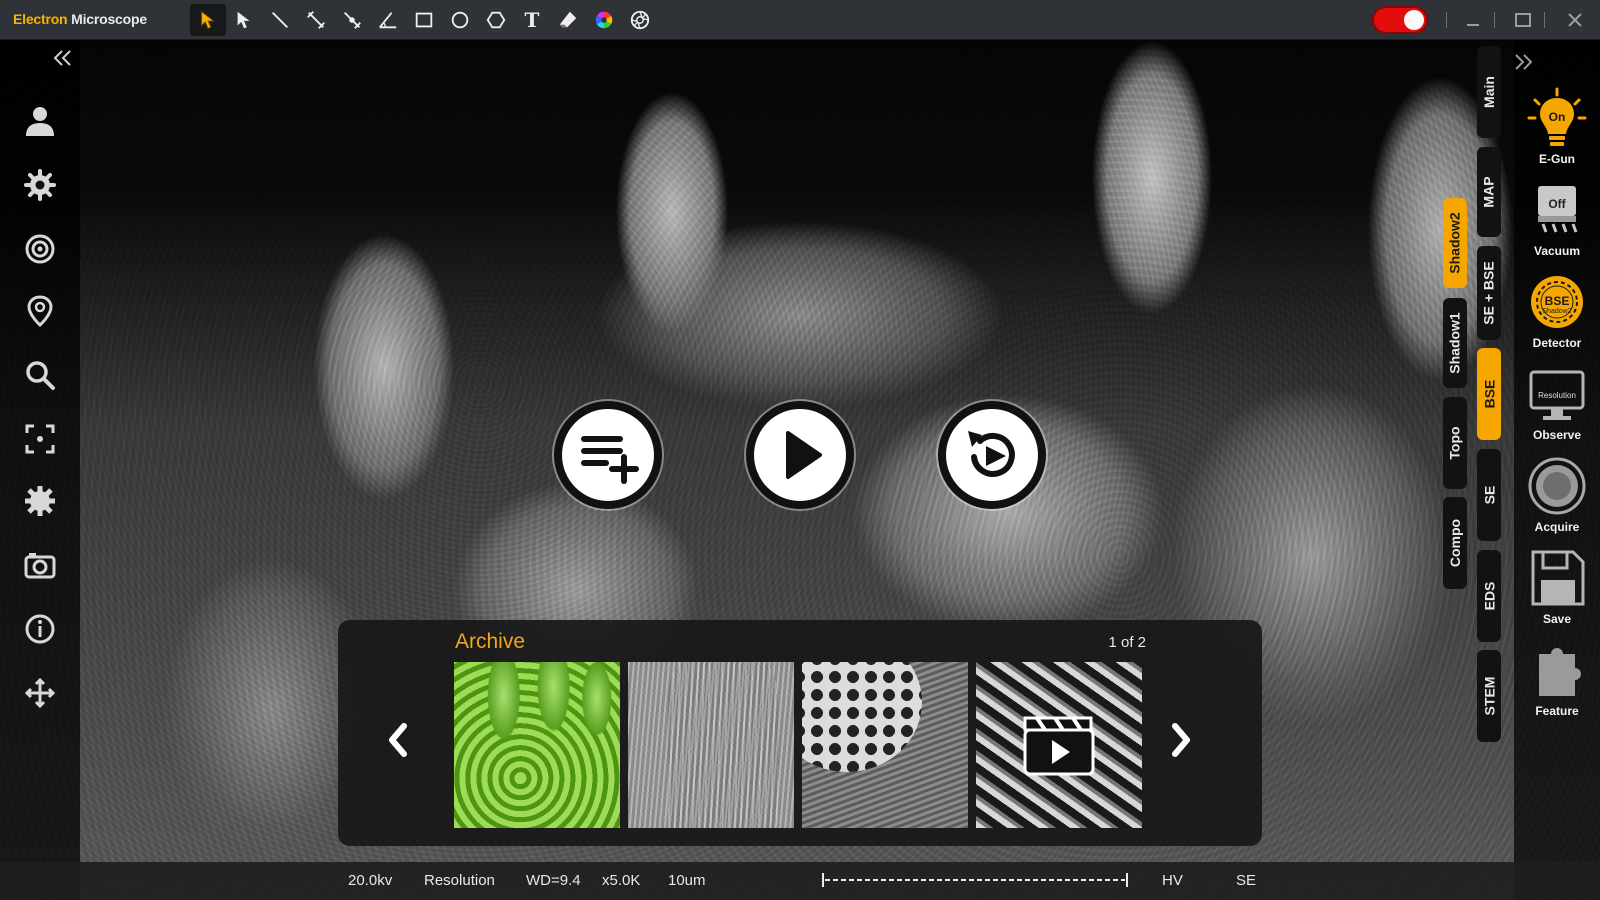 The image size is (1600, 900). What do you see at coordinates (975, 880) in the screenshot?
I see `scale-bar` at bounding box center [975, 880].